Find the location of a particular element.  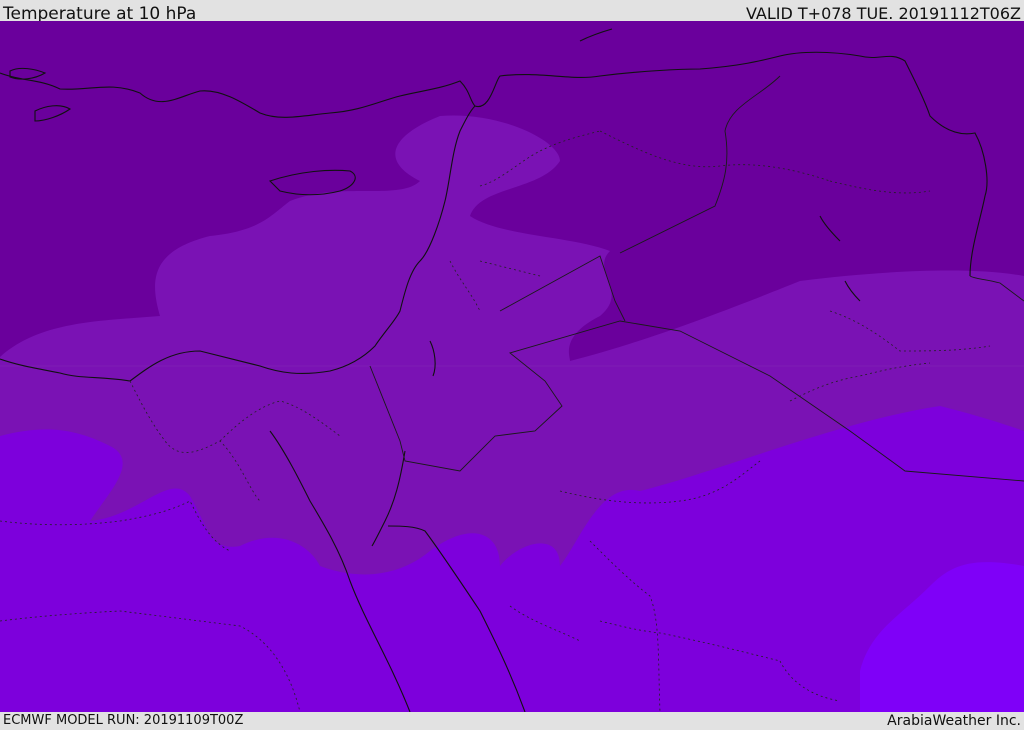

credit-label: ArabiaWeather Inc. is located at coordinates (954, 721).